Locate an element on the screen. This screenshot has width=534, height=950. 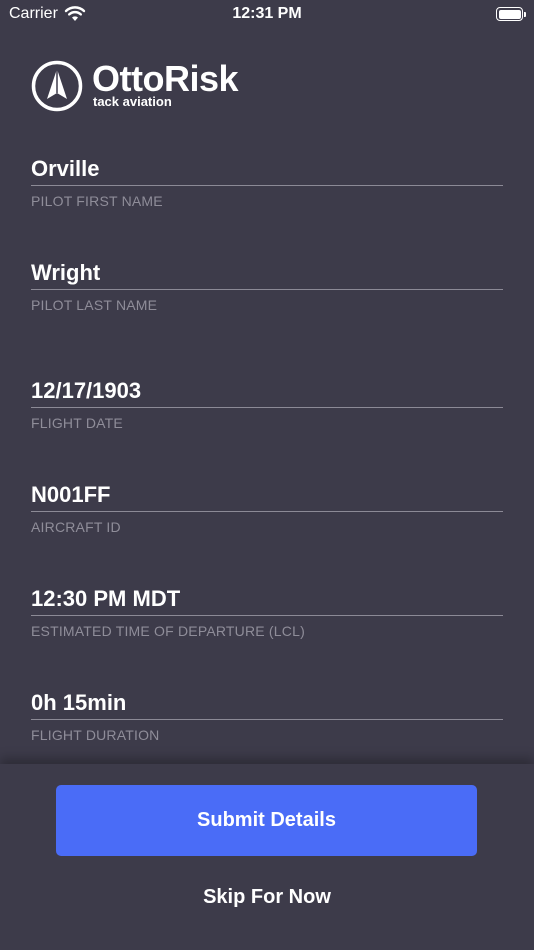
pilot-last-name-field: Wright PILOT LAST NAME is located at coordinates (267, 285).